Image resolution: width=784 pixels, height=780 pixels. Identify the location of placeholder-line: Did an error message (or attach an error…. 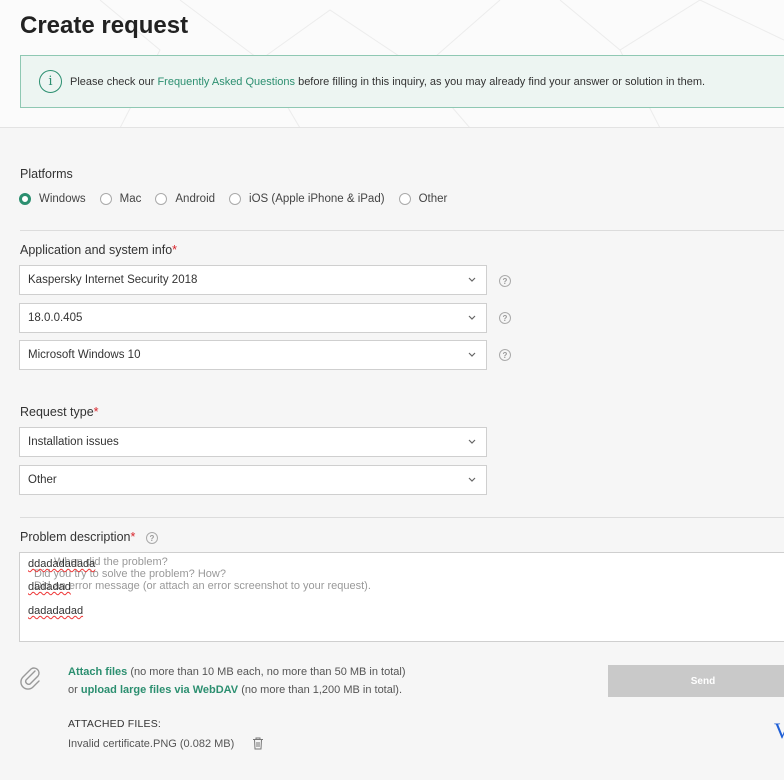
(202, 586).